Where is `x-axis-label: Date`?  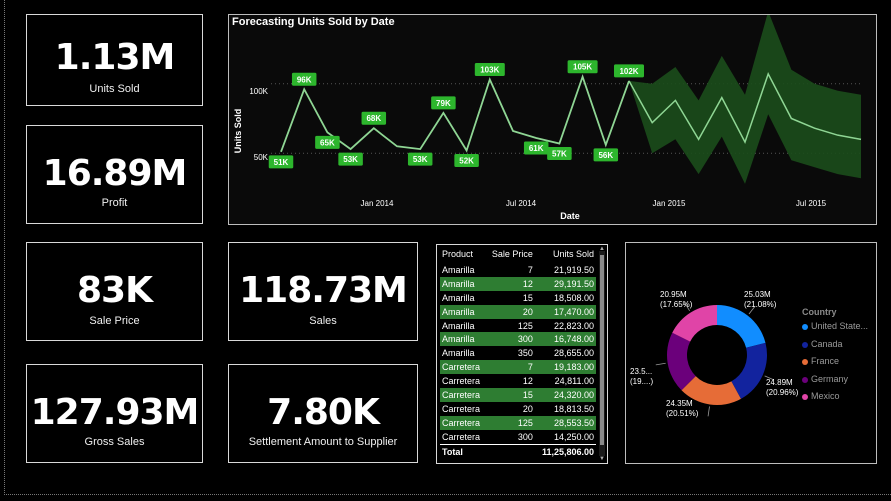 x-axis-label: Date is located at coordinates (570, 216).